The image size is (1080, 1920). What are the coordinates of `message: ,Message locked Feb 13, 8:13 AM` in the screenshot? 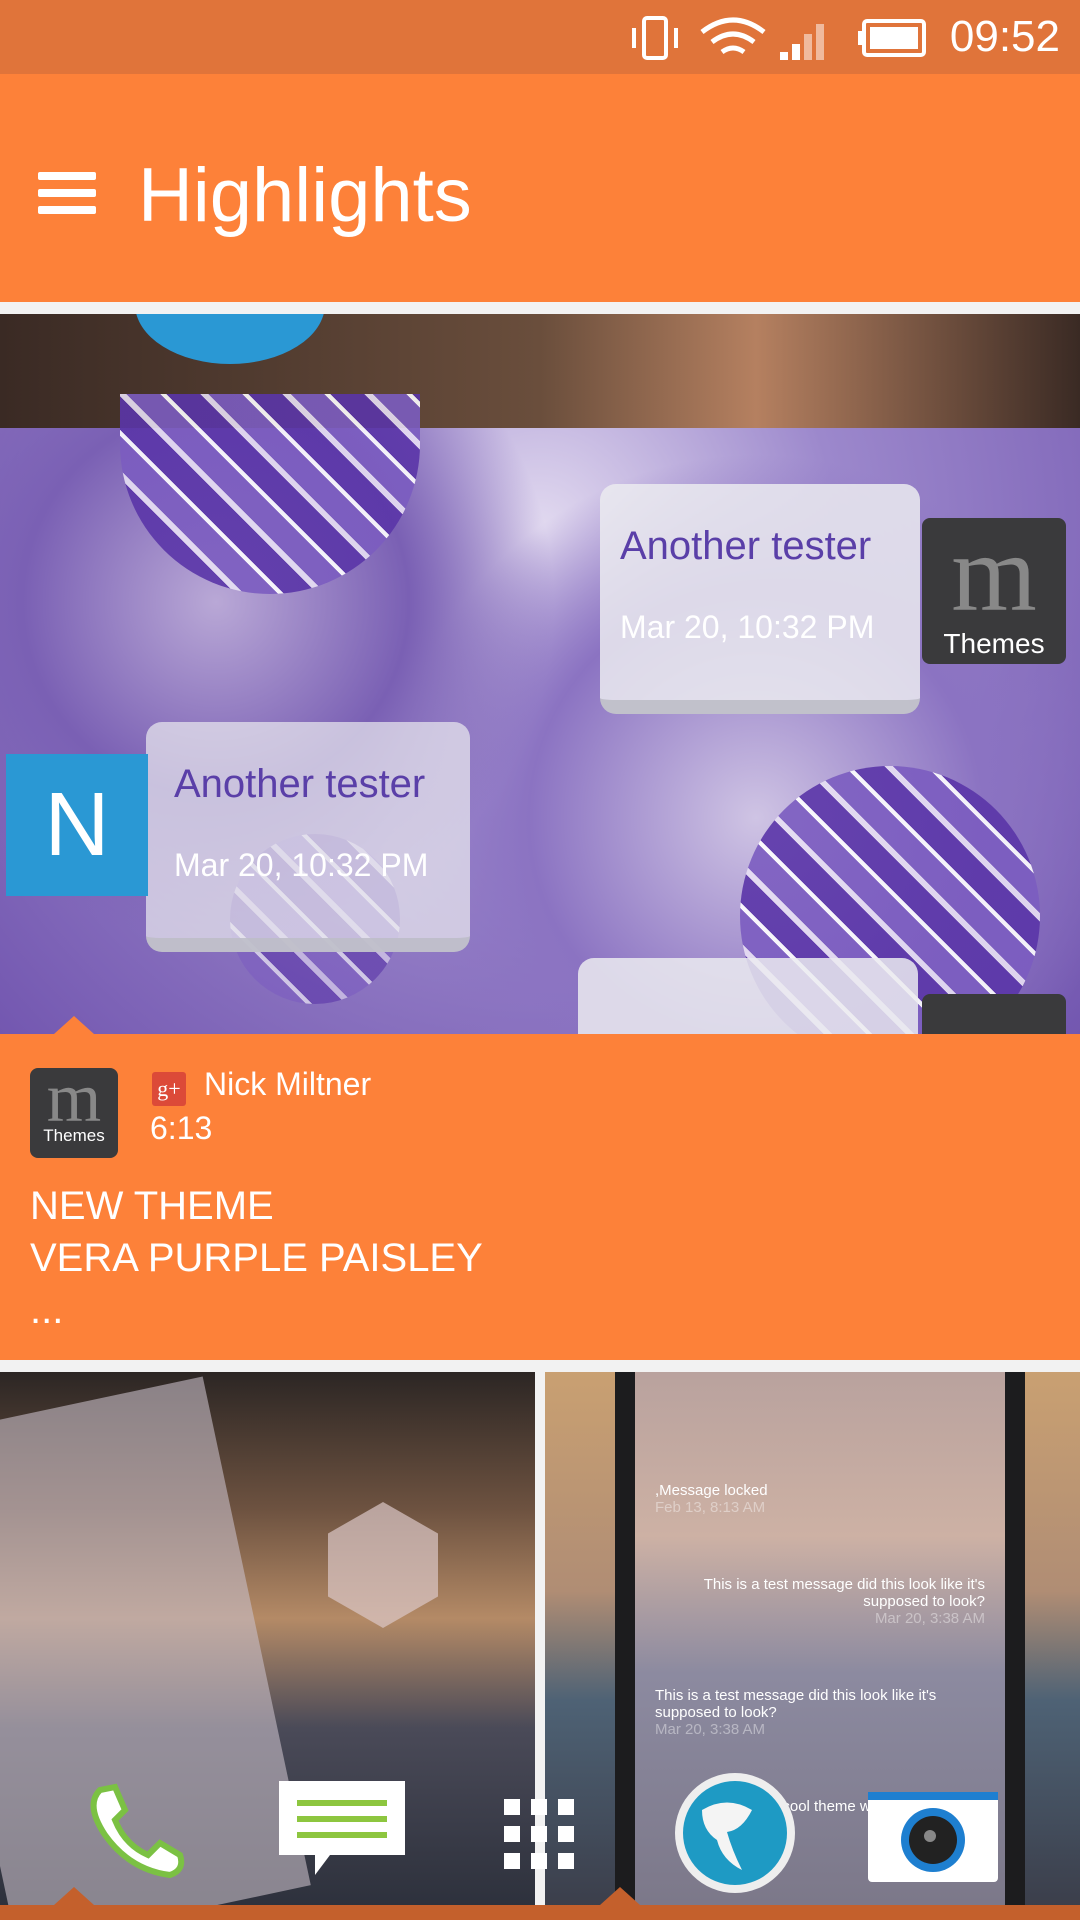 It's located at (711, 1499).